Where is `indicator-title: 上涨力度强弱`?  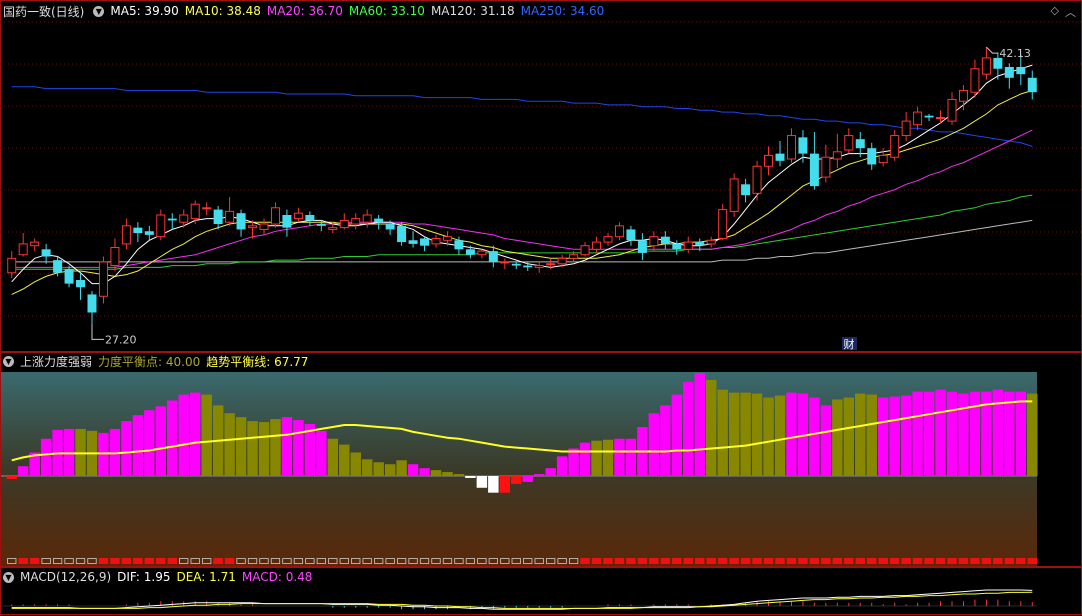
indicator-title: 上涨力度强弱 is located at coordinates (56, 361).